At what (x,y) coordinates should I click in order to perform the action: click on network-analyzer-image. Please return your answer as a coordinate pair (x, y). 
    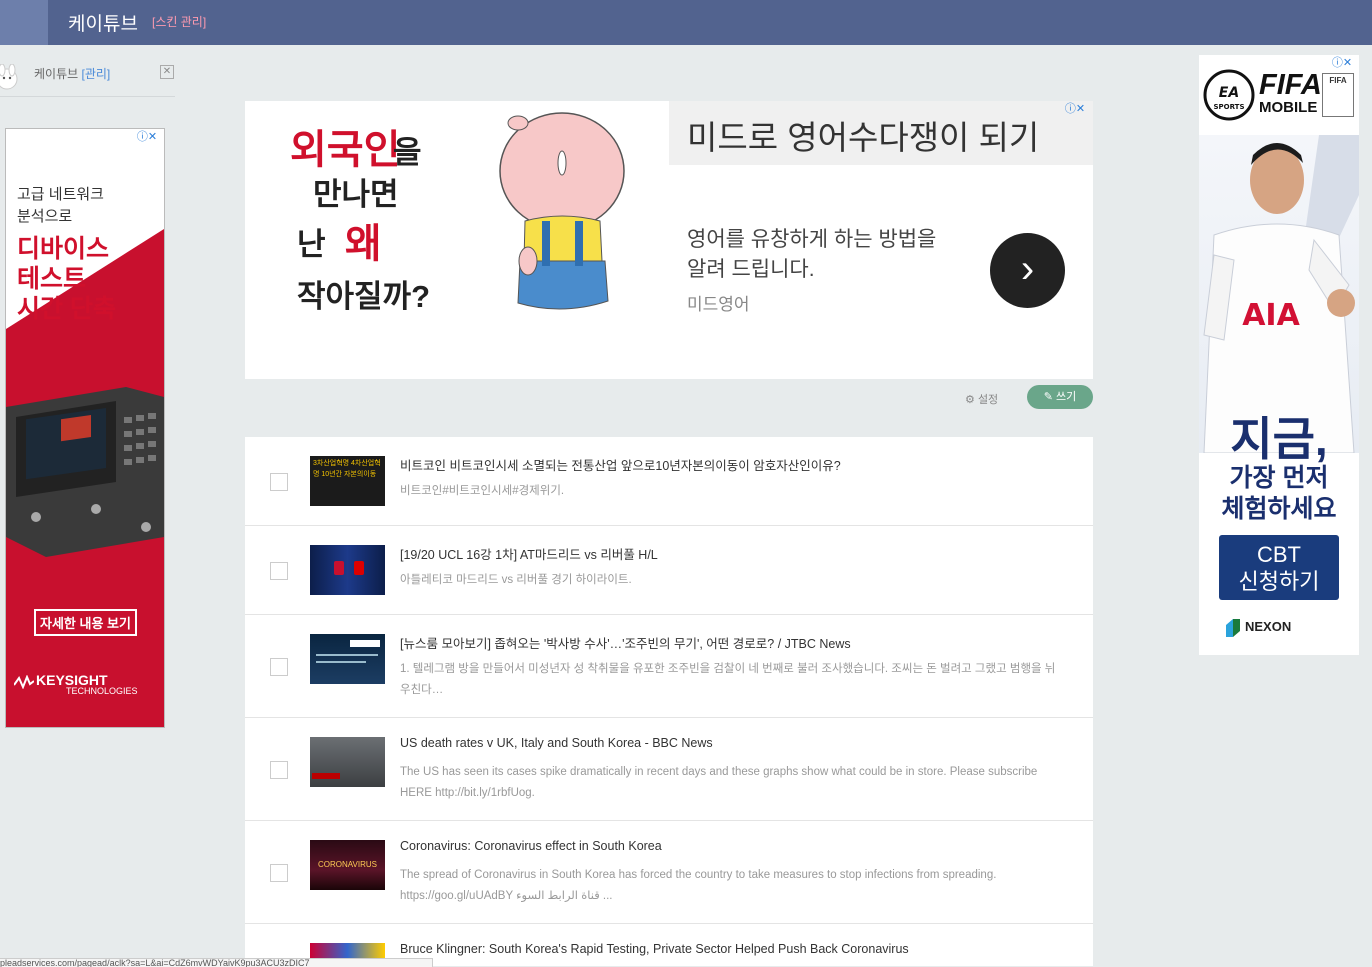
    Looking at the image, I should click on (85, 472).